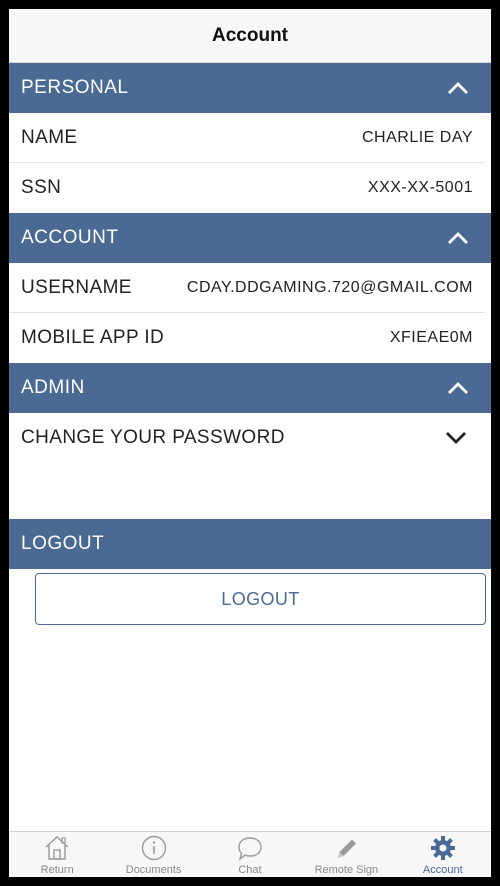 The width and height of the screenshot is (500, 886). I want to click on row-label: MOBILE APP ID, so click(93, 337).